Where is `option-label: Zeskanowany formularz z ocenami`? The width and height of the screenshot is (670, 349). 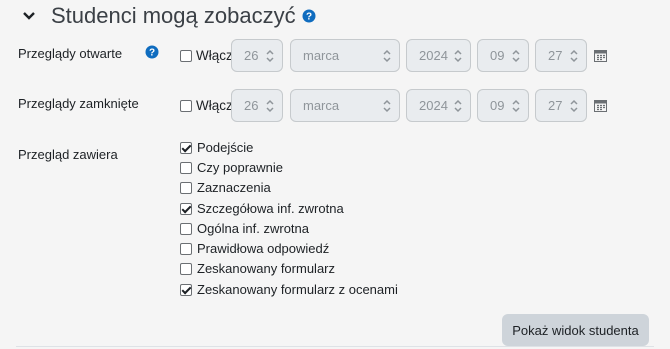
option-label: Zeskanowany formularz z ocenami is located at coordinates (297, 289).